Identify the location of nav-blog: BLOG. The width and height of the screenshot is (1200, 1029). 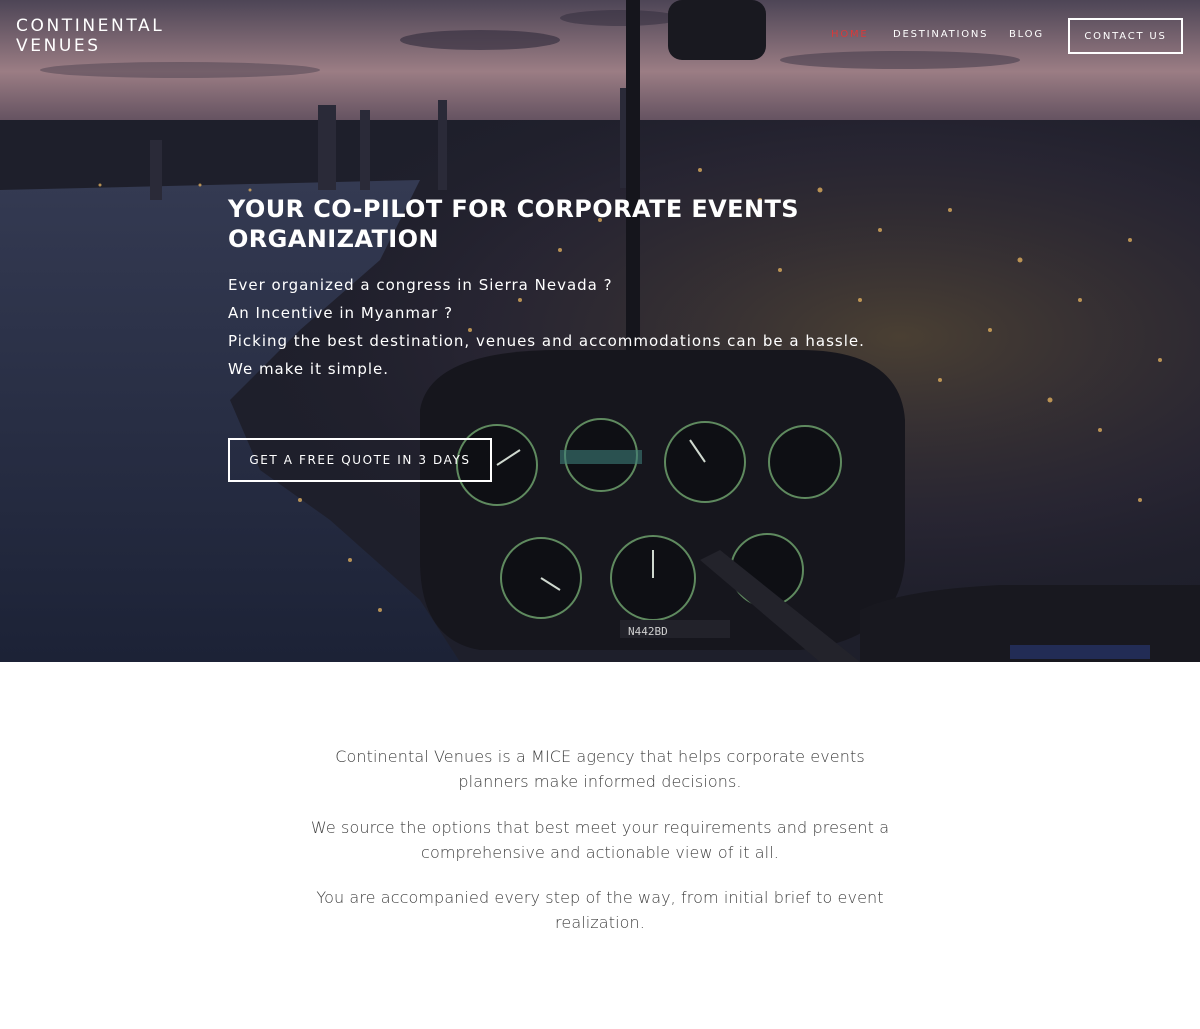
(1026, 34).